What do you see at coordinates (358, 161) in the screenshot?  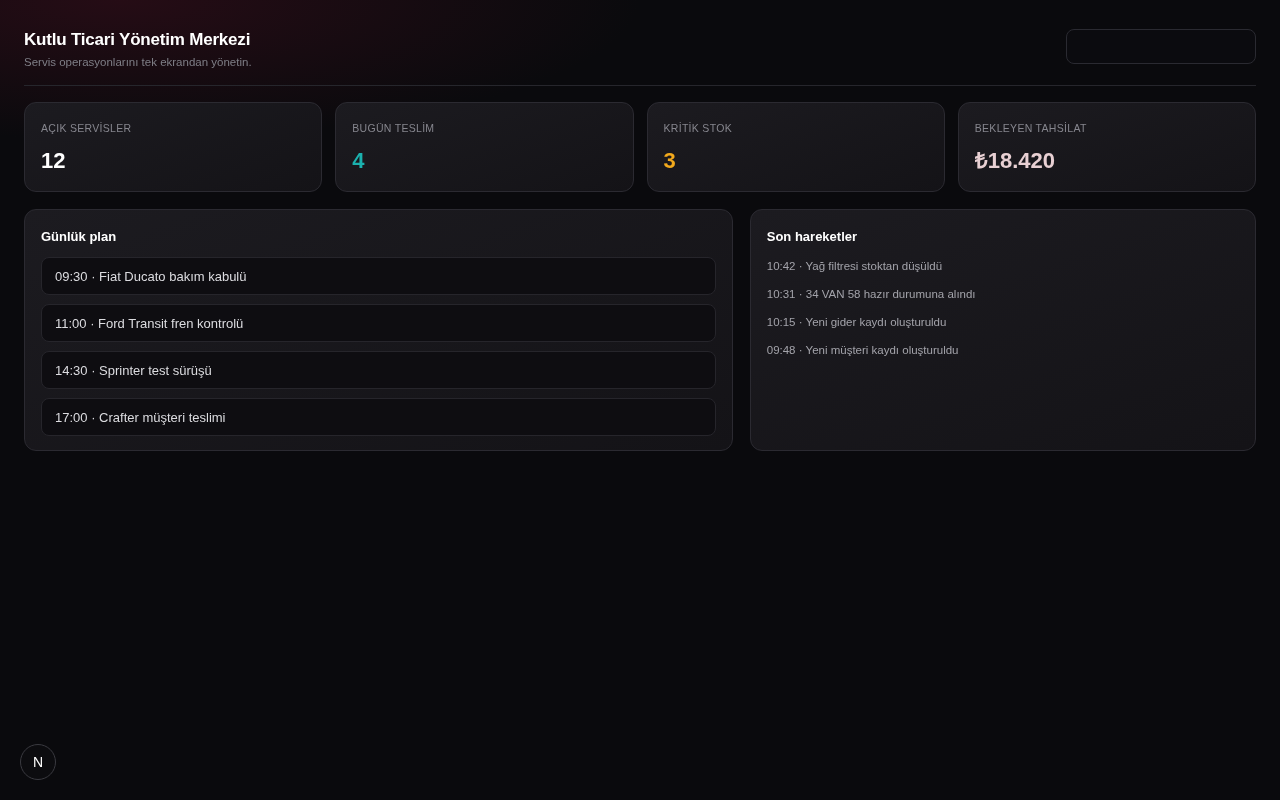 I see `stat-value: 4` at bounding box center [358, 161].